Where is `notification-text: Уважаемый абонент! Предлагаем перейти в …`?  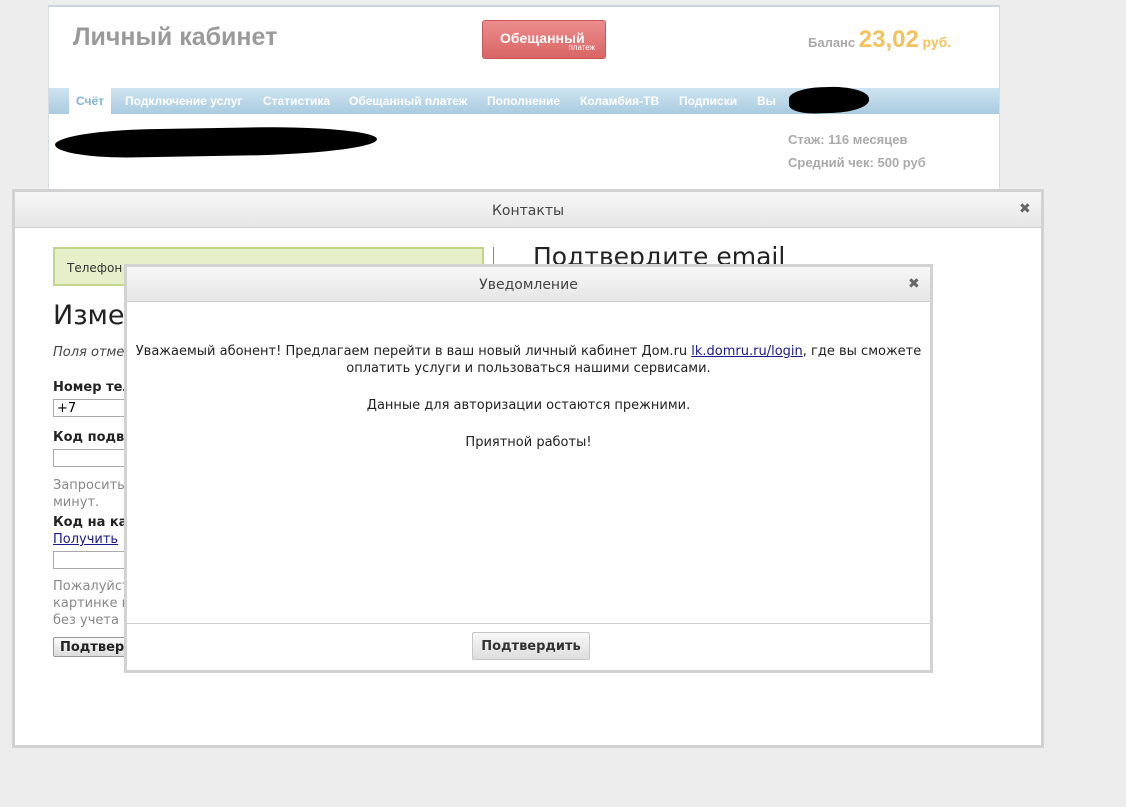 notification-text: Уважаемый абонент! Предлагаем перейти в … is located at coordinates (528, 360).